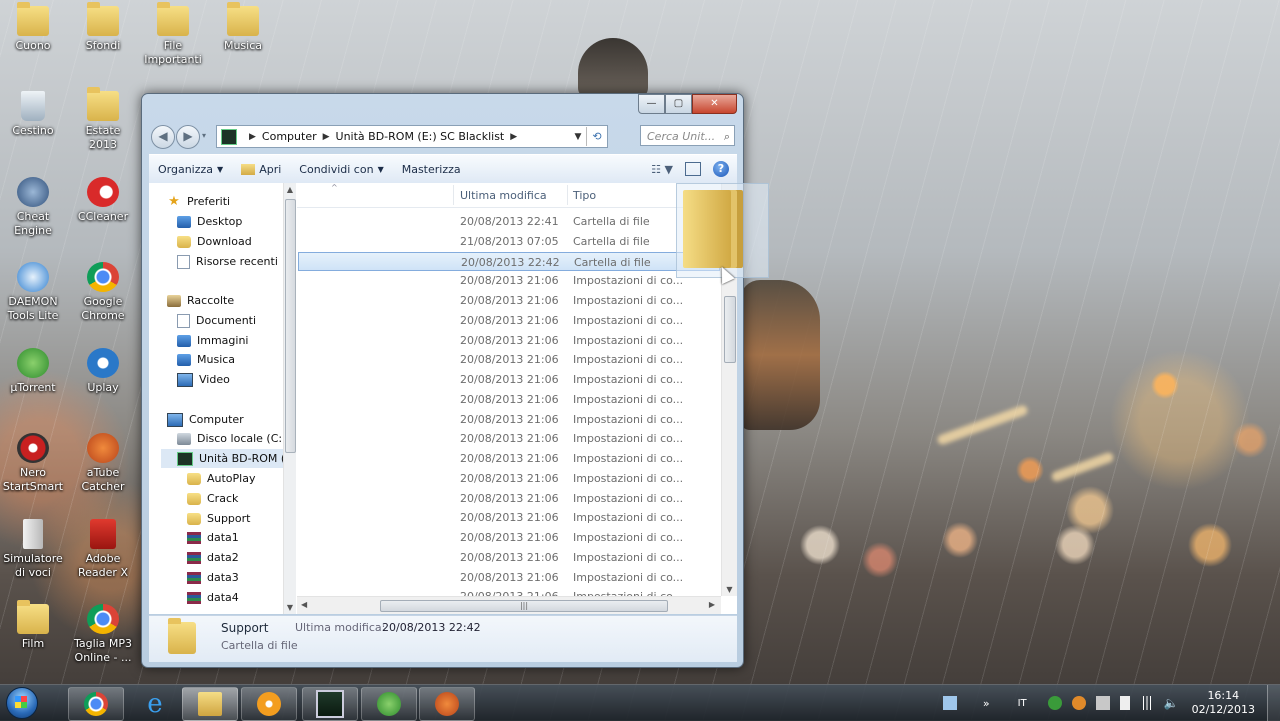  What do you see at coordinates (693, 169) in the screenshot?
I see `preview-pane-icon` at bounding box center [693, 169].